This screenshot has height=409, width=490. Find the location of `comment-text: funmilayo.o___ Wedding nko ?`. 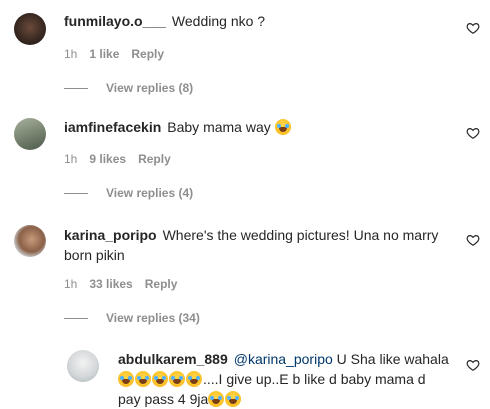

comment-text: funmilayo.o___ Wedding nko ? is located at coordinates (164, 21).